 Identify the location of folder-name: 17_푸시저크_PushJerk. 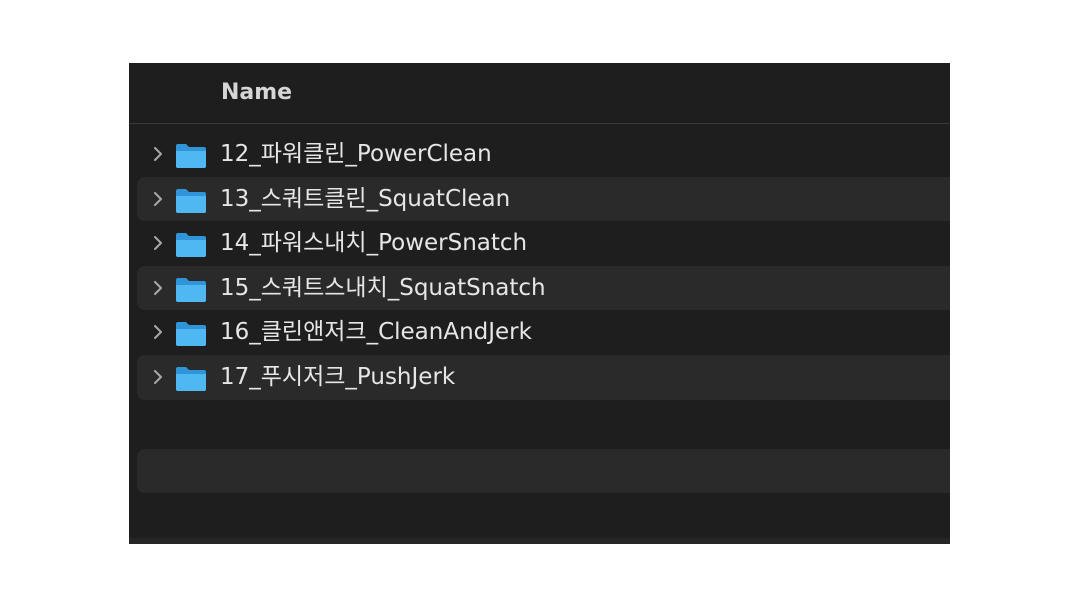
(338, 376).